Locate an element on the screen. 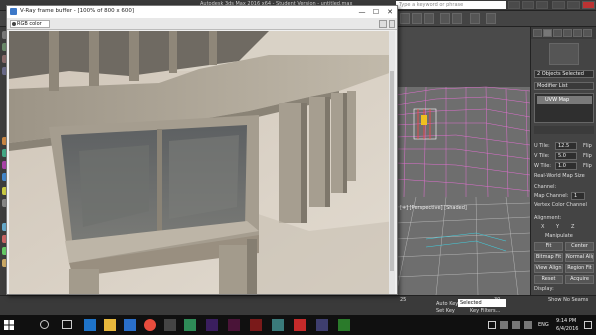  view-align-button: View Align is located at coordinates (548, 268).